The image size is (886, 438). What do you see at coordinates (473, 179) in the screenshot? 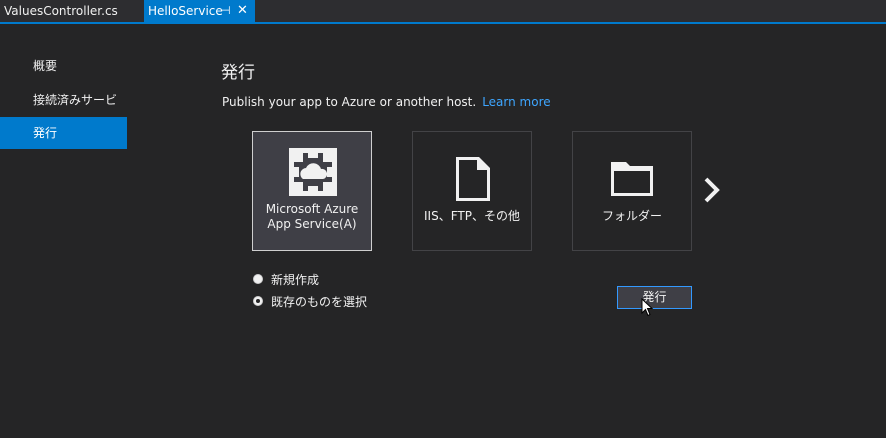
I see `file-icon` at bounding box center [473, 179].